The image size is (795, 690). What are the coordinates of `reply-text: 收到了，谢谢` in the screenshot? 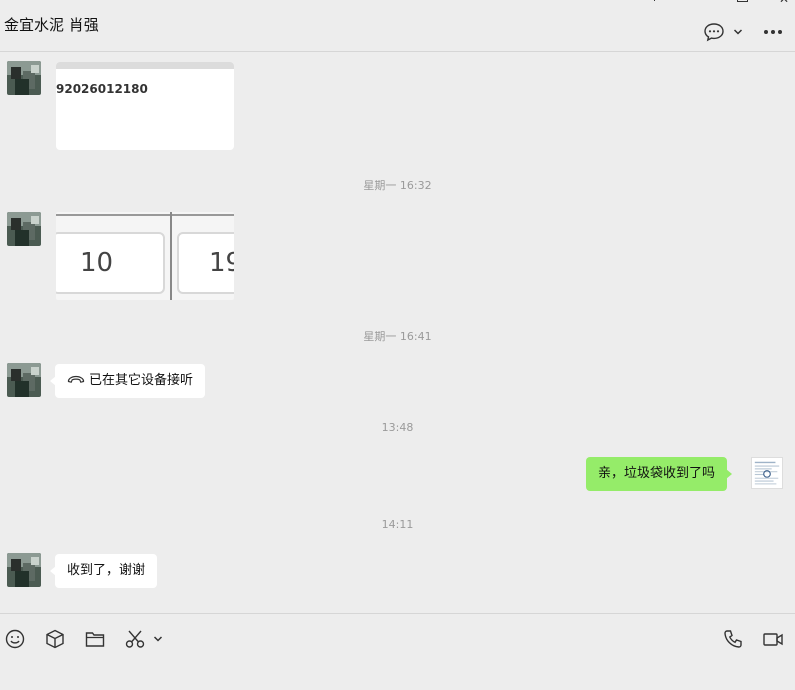 It's located at (106, 570).